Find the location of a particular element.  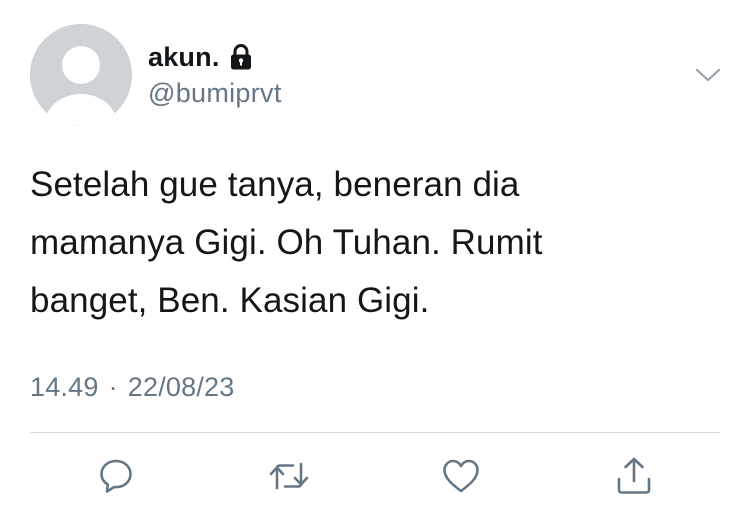

retweet-icon is located at coordinates (289, 476).